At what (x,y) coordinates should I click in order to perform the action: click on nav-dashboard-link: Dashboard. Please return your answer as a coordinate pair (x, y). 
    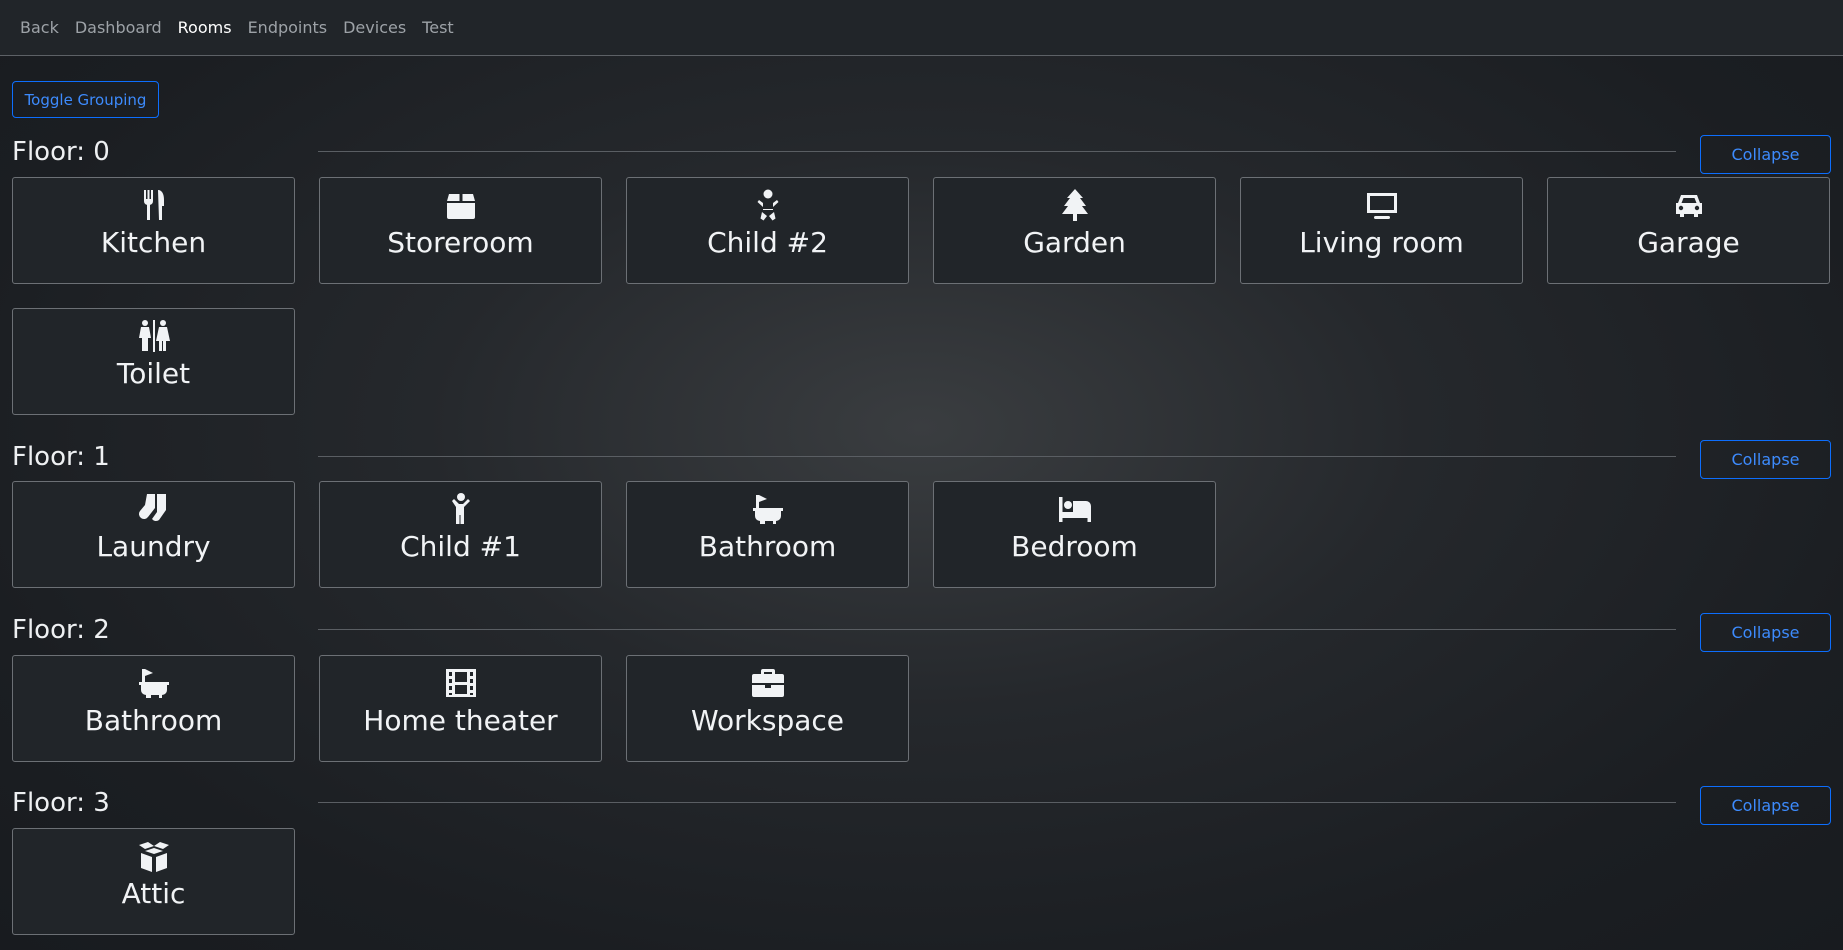
    Looking at the image, I should click on (118, 27).